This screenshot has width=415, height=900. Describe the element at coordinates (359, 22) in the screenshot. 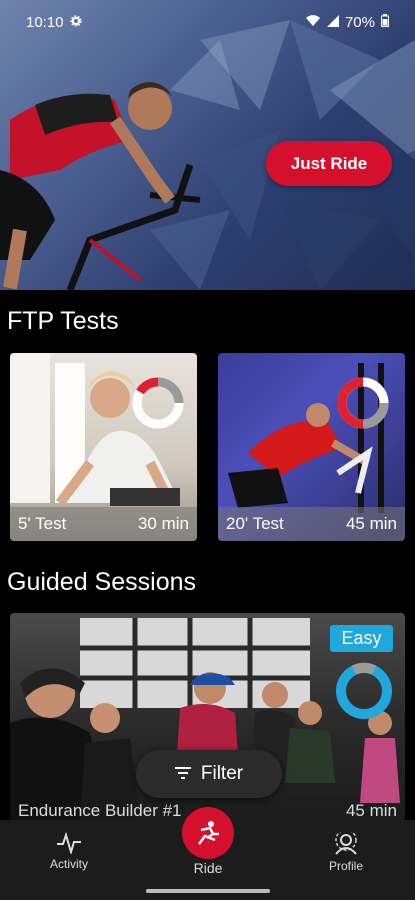

I see `battery-percent: 70%` at that location.